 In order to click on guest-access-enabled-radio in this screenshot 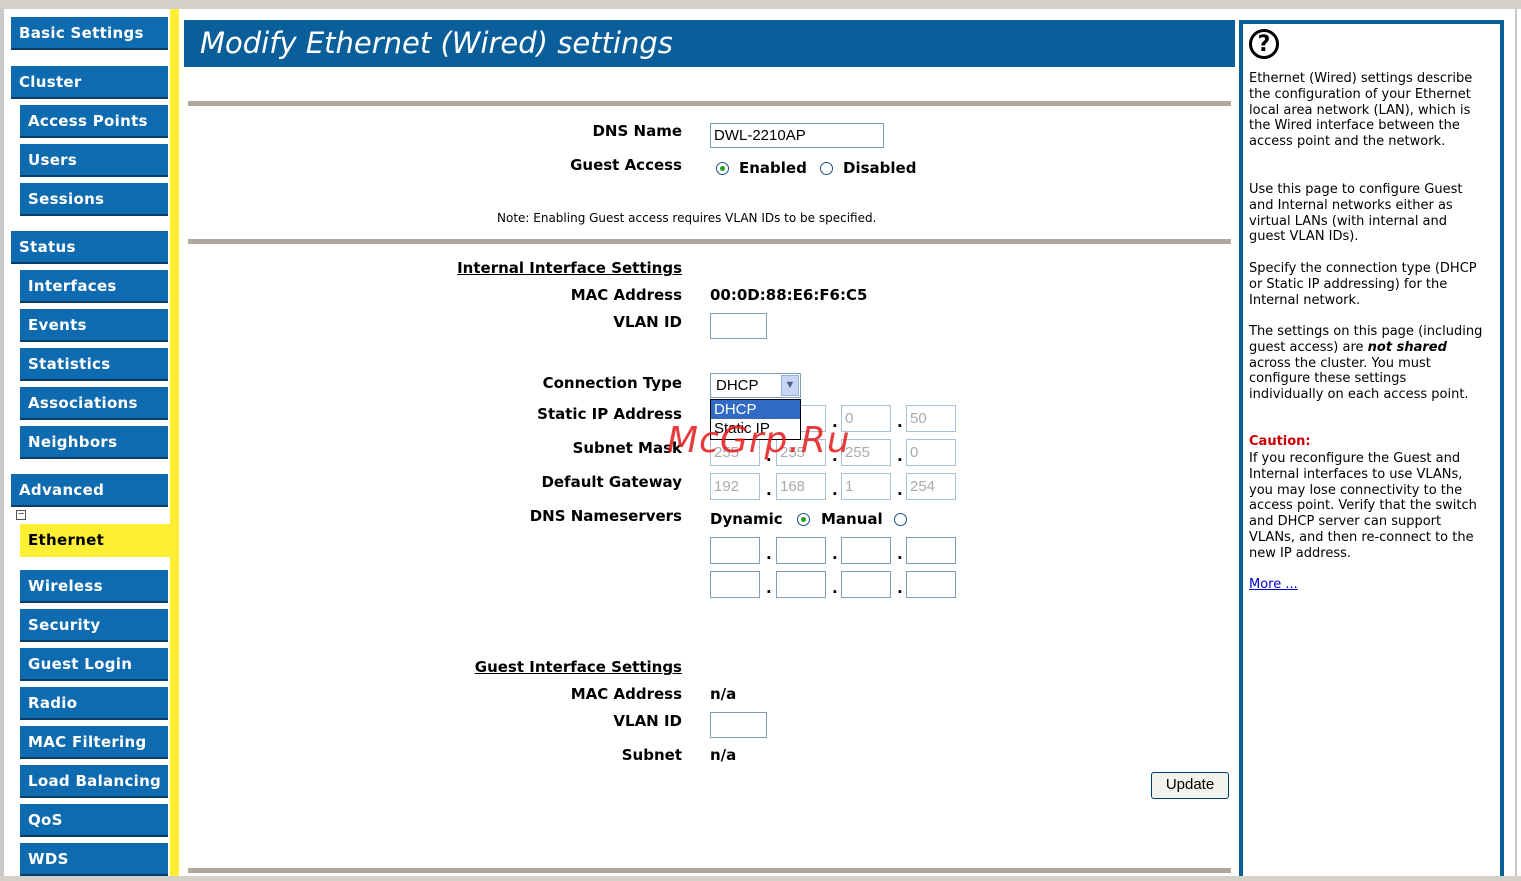, I will do `click(722, 168)`.